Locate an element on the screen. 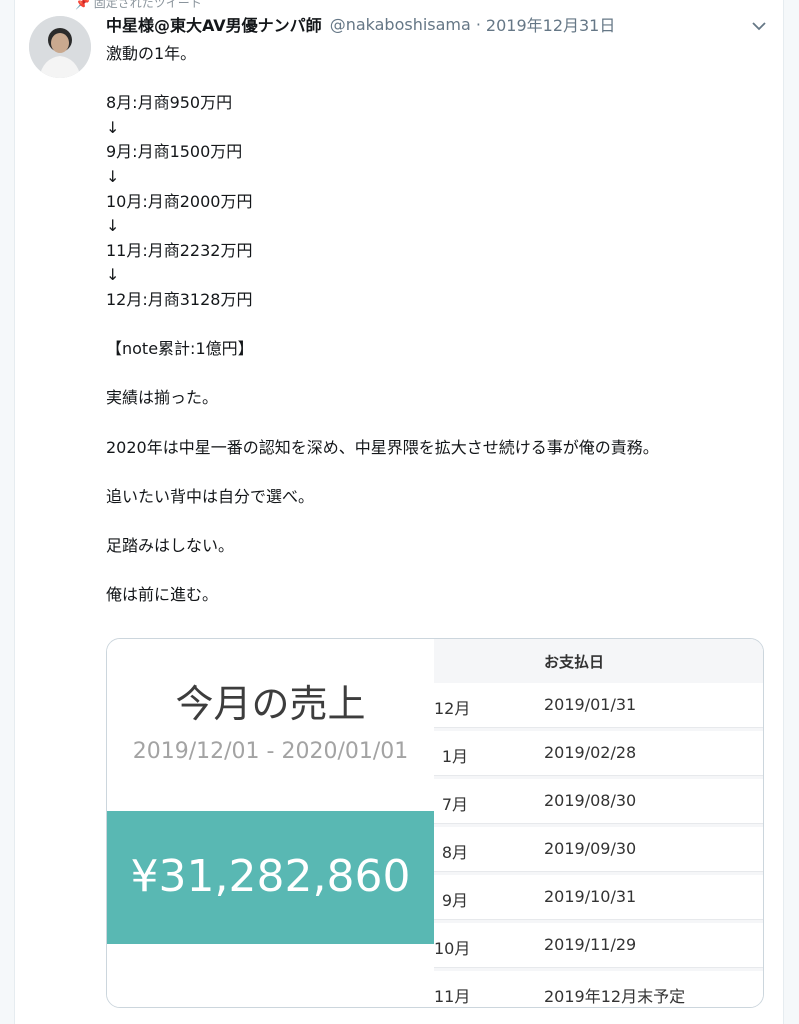 The image size is (799, 1024). row-month: 7月 is located at coordinates (454, 804).